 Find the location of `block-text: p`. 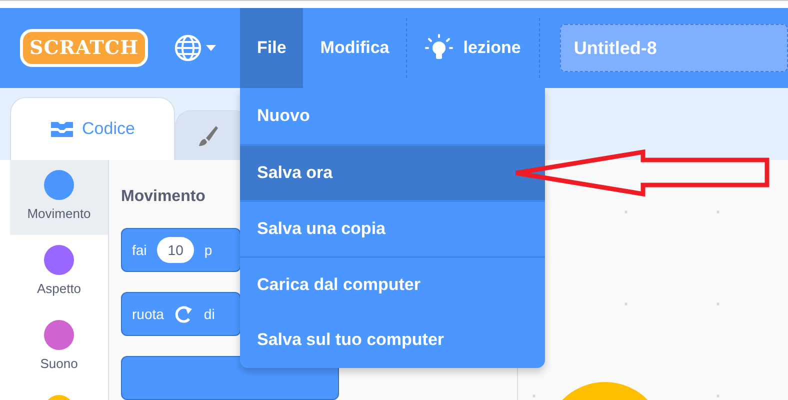

block-text: p is located at coordinates (208, 250).